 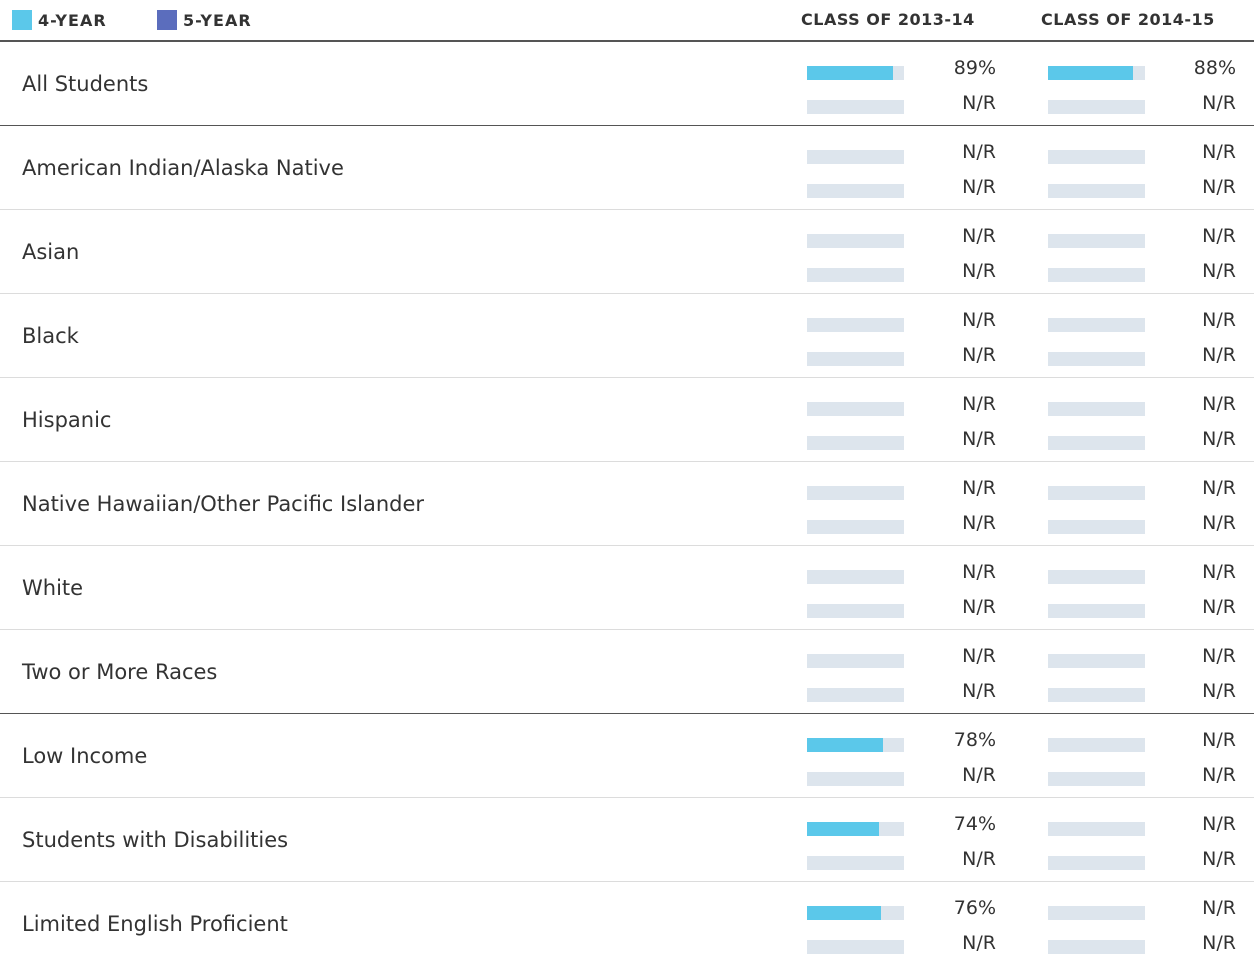 What do you see at coordinates (974, 68) in the screenshot?
I see `data-label-2013-14-4-year: 89%` at bounding box center [974, 68].